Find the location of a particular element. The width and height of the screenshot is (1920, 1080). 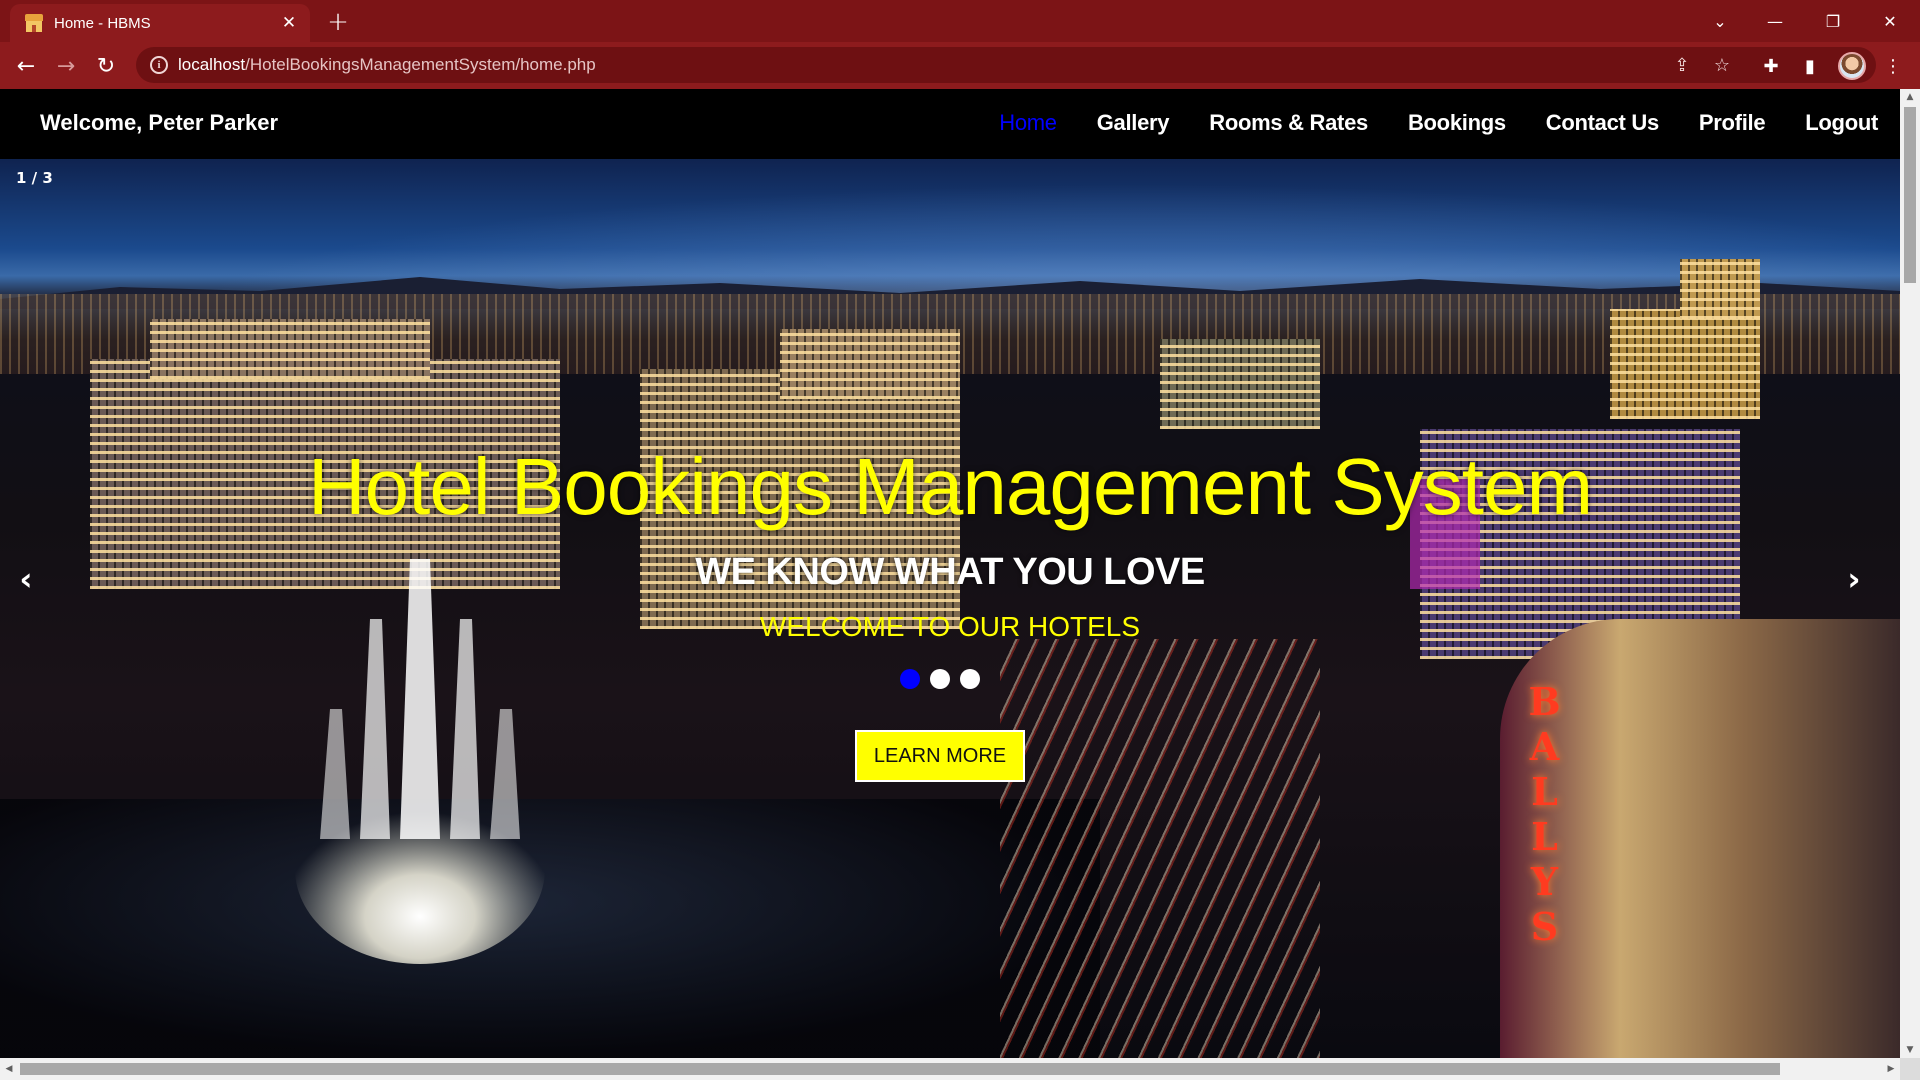

profile-avatar is located at coordinates (1852, 66).